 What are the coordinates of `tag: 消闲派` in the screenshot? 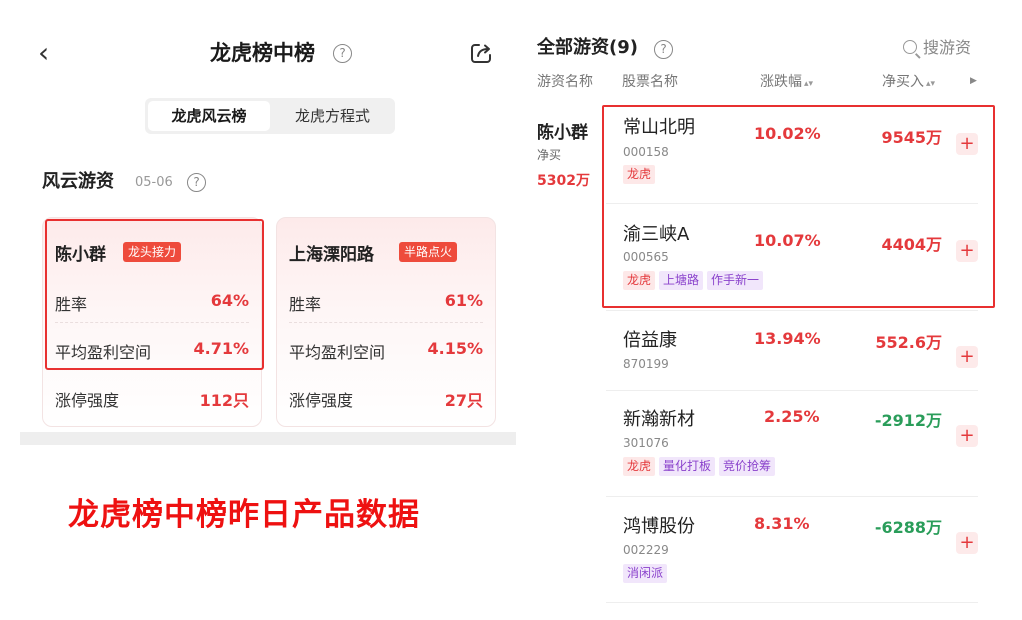 It's located at (645, 573).